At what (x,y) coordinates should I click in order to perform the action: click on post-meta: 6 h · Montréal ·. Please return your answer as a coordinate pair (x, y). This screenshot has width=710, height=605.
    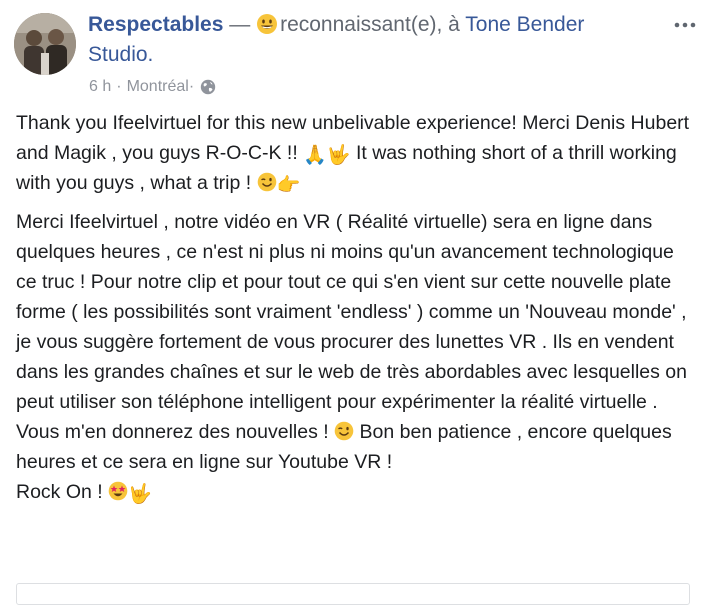
    Looking at the image, I should click on (152, 87).